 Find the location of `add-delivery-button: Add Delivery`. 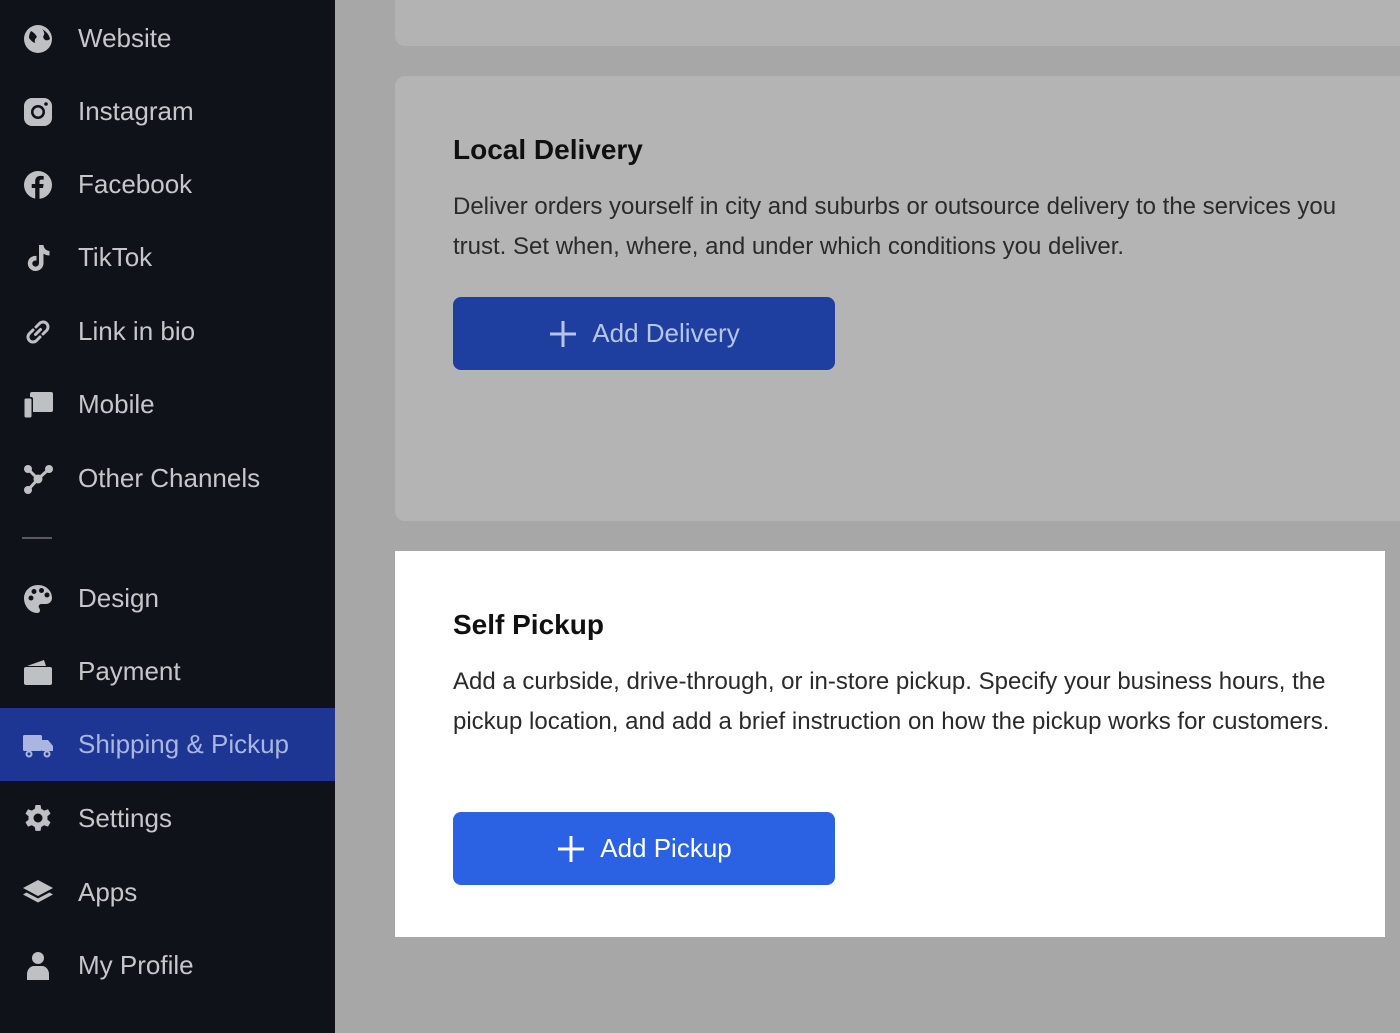

add-delivery-button: Add Delivery is located at coordinates (644, 333).